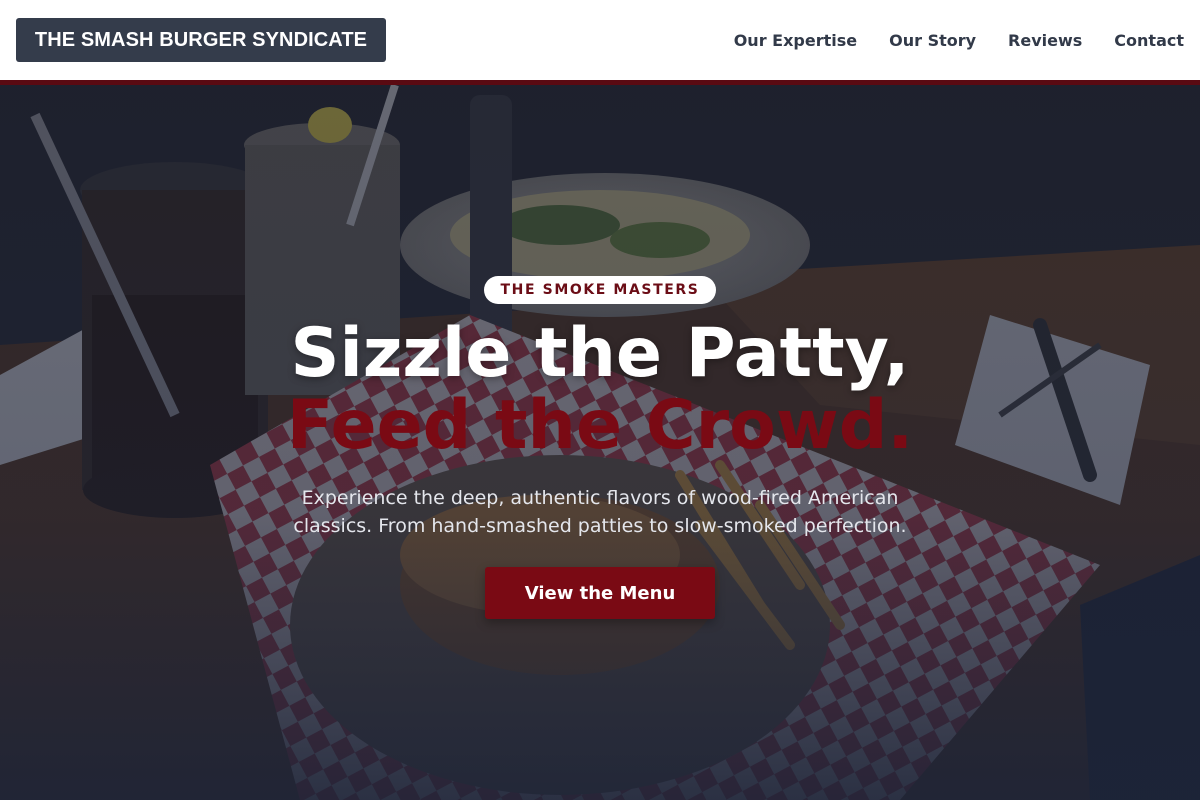 This screenshot has height=800, width=1200. Describe the element at coordinates (795, 40) in the screenshot. I see `nav-link-our-expertise: Our Expertise` at that location.